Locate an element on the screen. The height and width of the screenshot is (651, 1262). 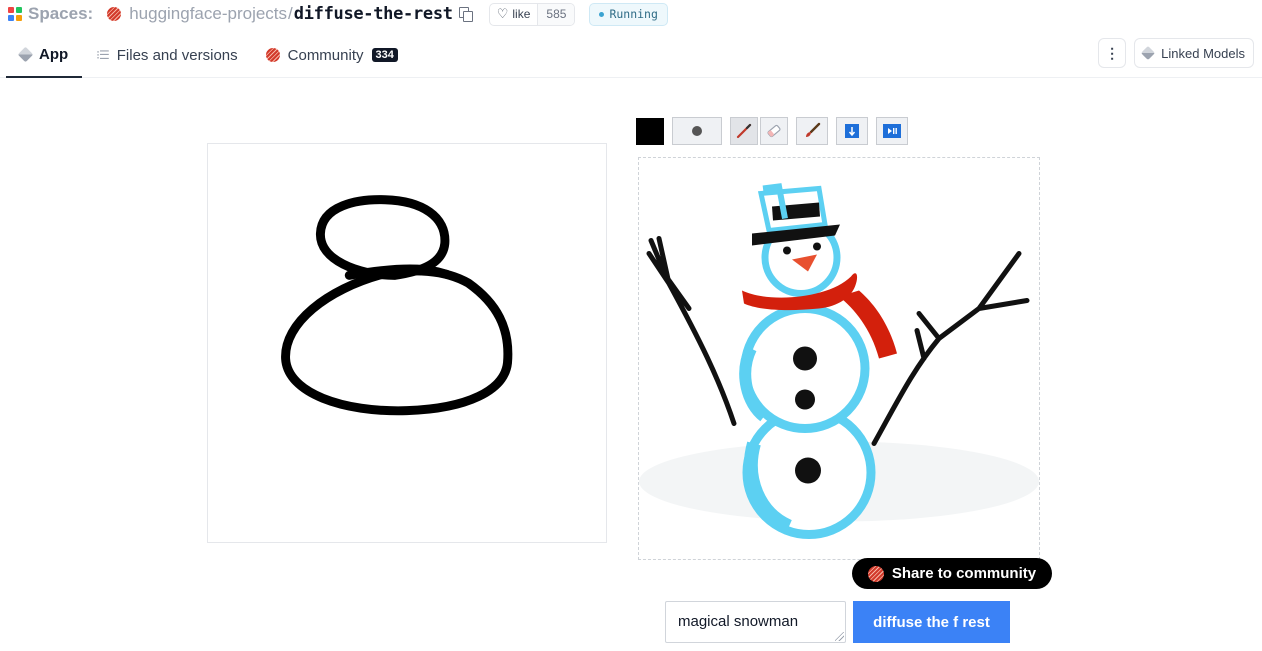
org-avatar-icon is located at coordinates (114, 14).